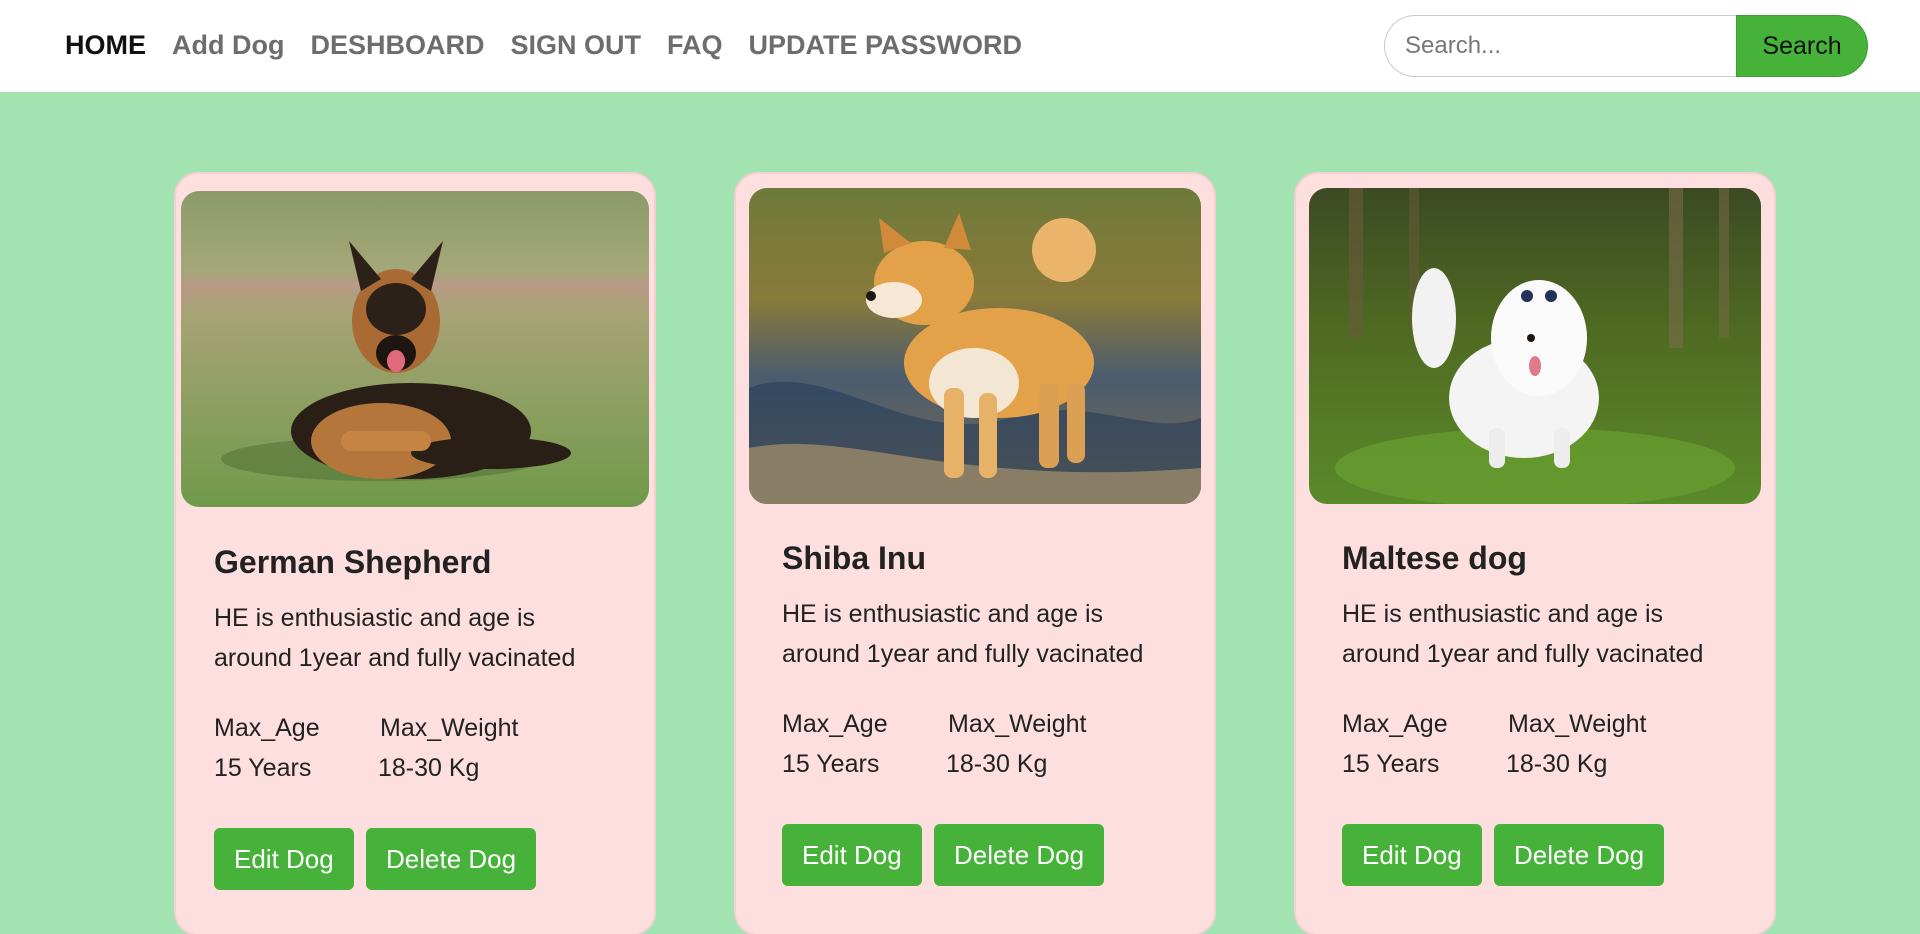  What do you see at coordinates (695, 45) in the screenshot?
I see `nav-faq-link: FAQ` at bounding box center [695, 45].